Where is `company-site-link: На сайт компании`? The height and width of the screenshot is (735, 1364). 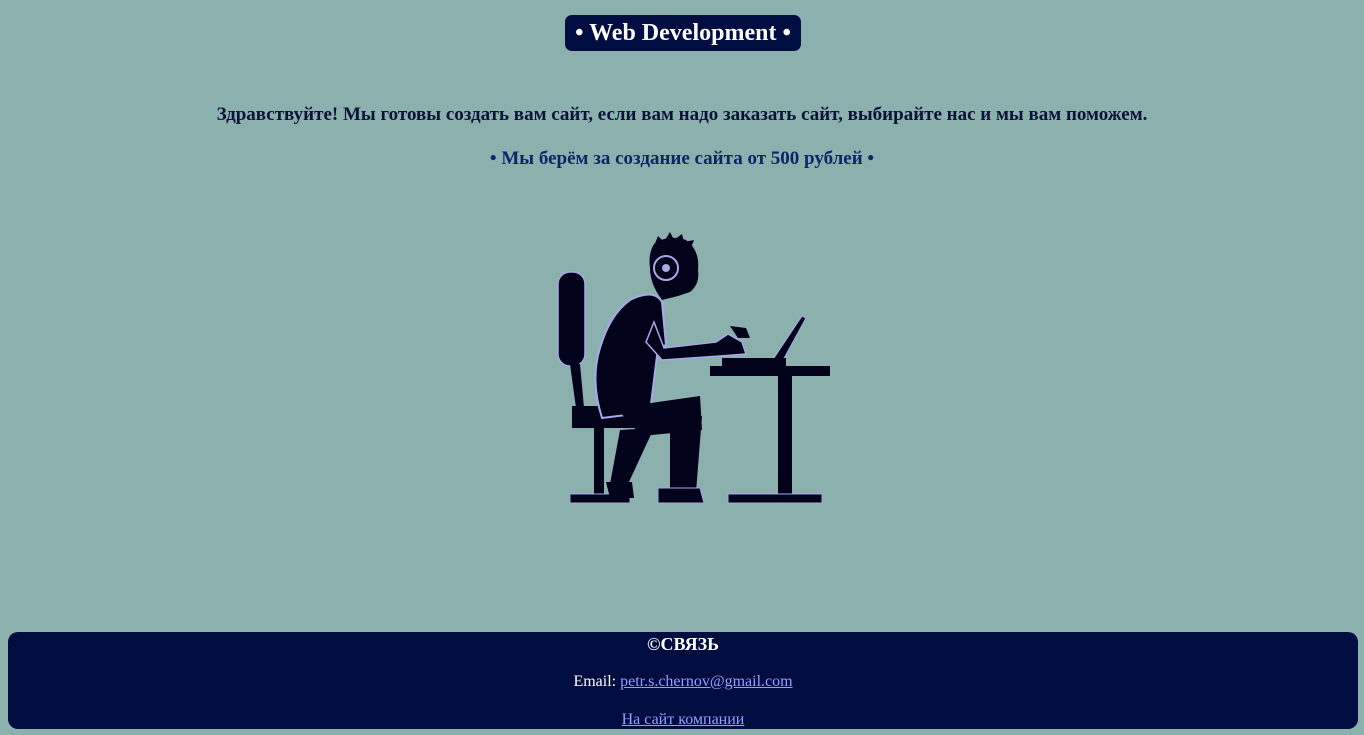 company-site-link: На сайт компании is located at coordinates (683, 719).